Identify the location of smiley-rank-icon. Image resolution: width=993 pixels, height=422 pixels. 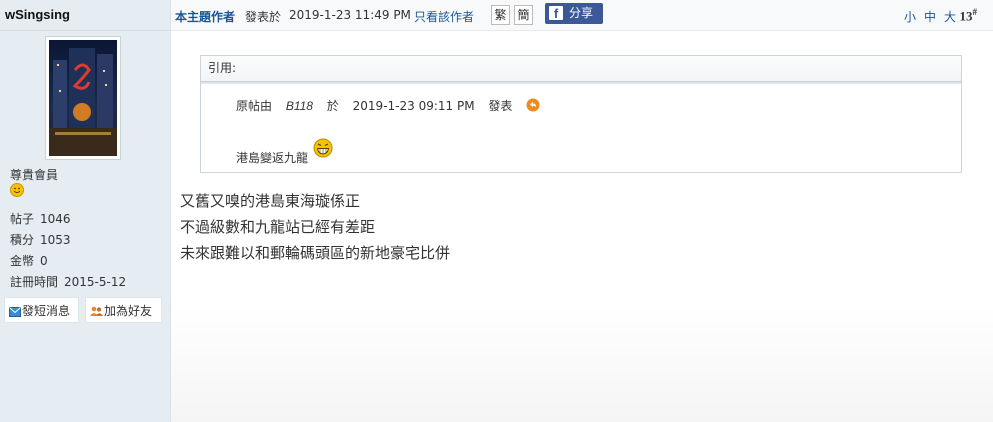
(17, 191).